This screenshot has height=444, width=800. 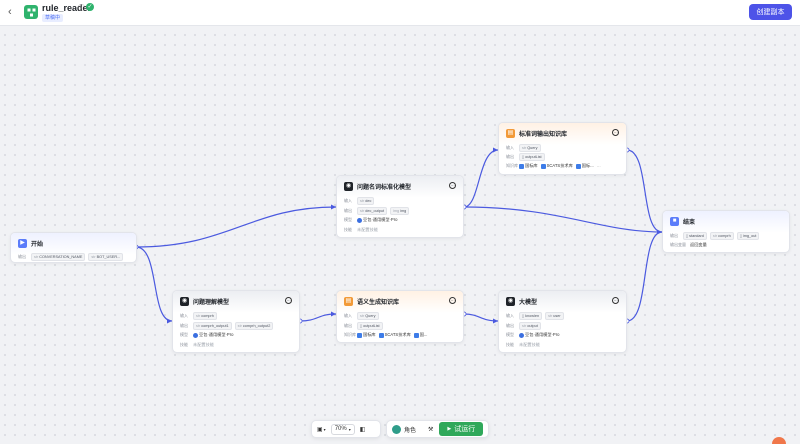 What do you see at coordinates (58, 257) in the screenshot?
I see `output-var: strCONVERSATION_NAME` at bounding box center [58, 257].